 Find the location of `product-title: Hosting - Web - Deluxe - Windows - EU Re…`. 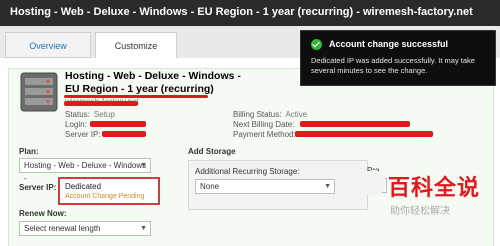

product-title: Hosting - Web - Deluxe - Windows - EU Re… is located at coordinates (153, 82).